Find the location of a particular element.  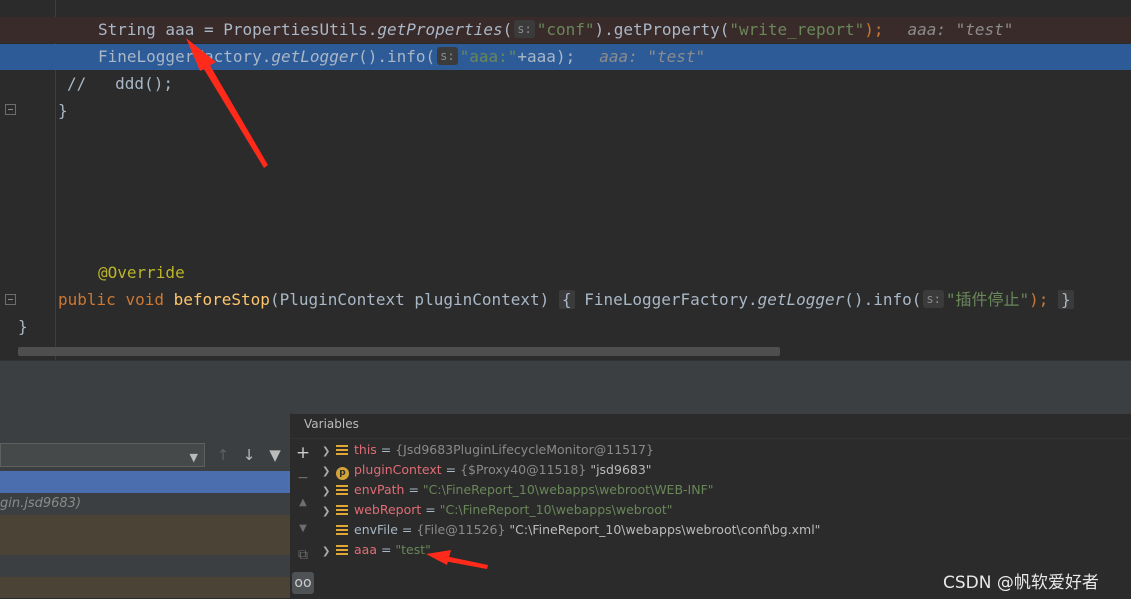

variable-type: {$Proxy40@11518} is located at coordinates (523, 469).